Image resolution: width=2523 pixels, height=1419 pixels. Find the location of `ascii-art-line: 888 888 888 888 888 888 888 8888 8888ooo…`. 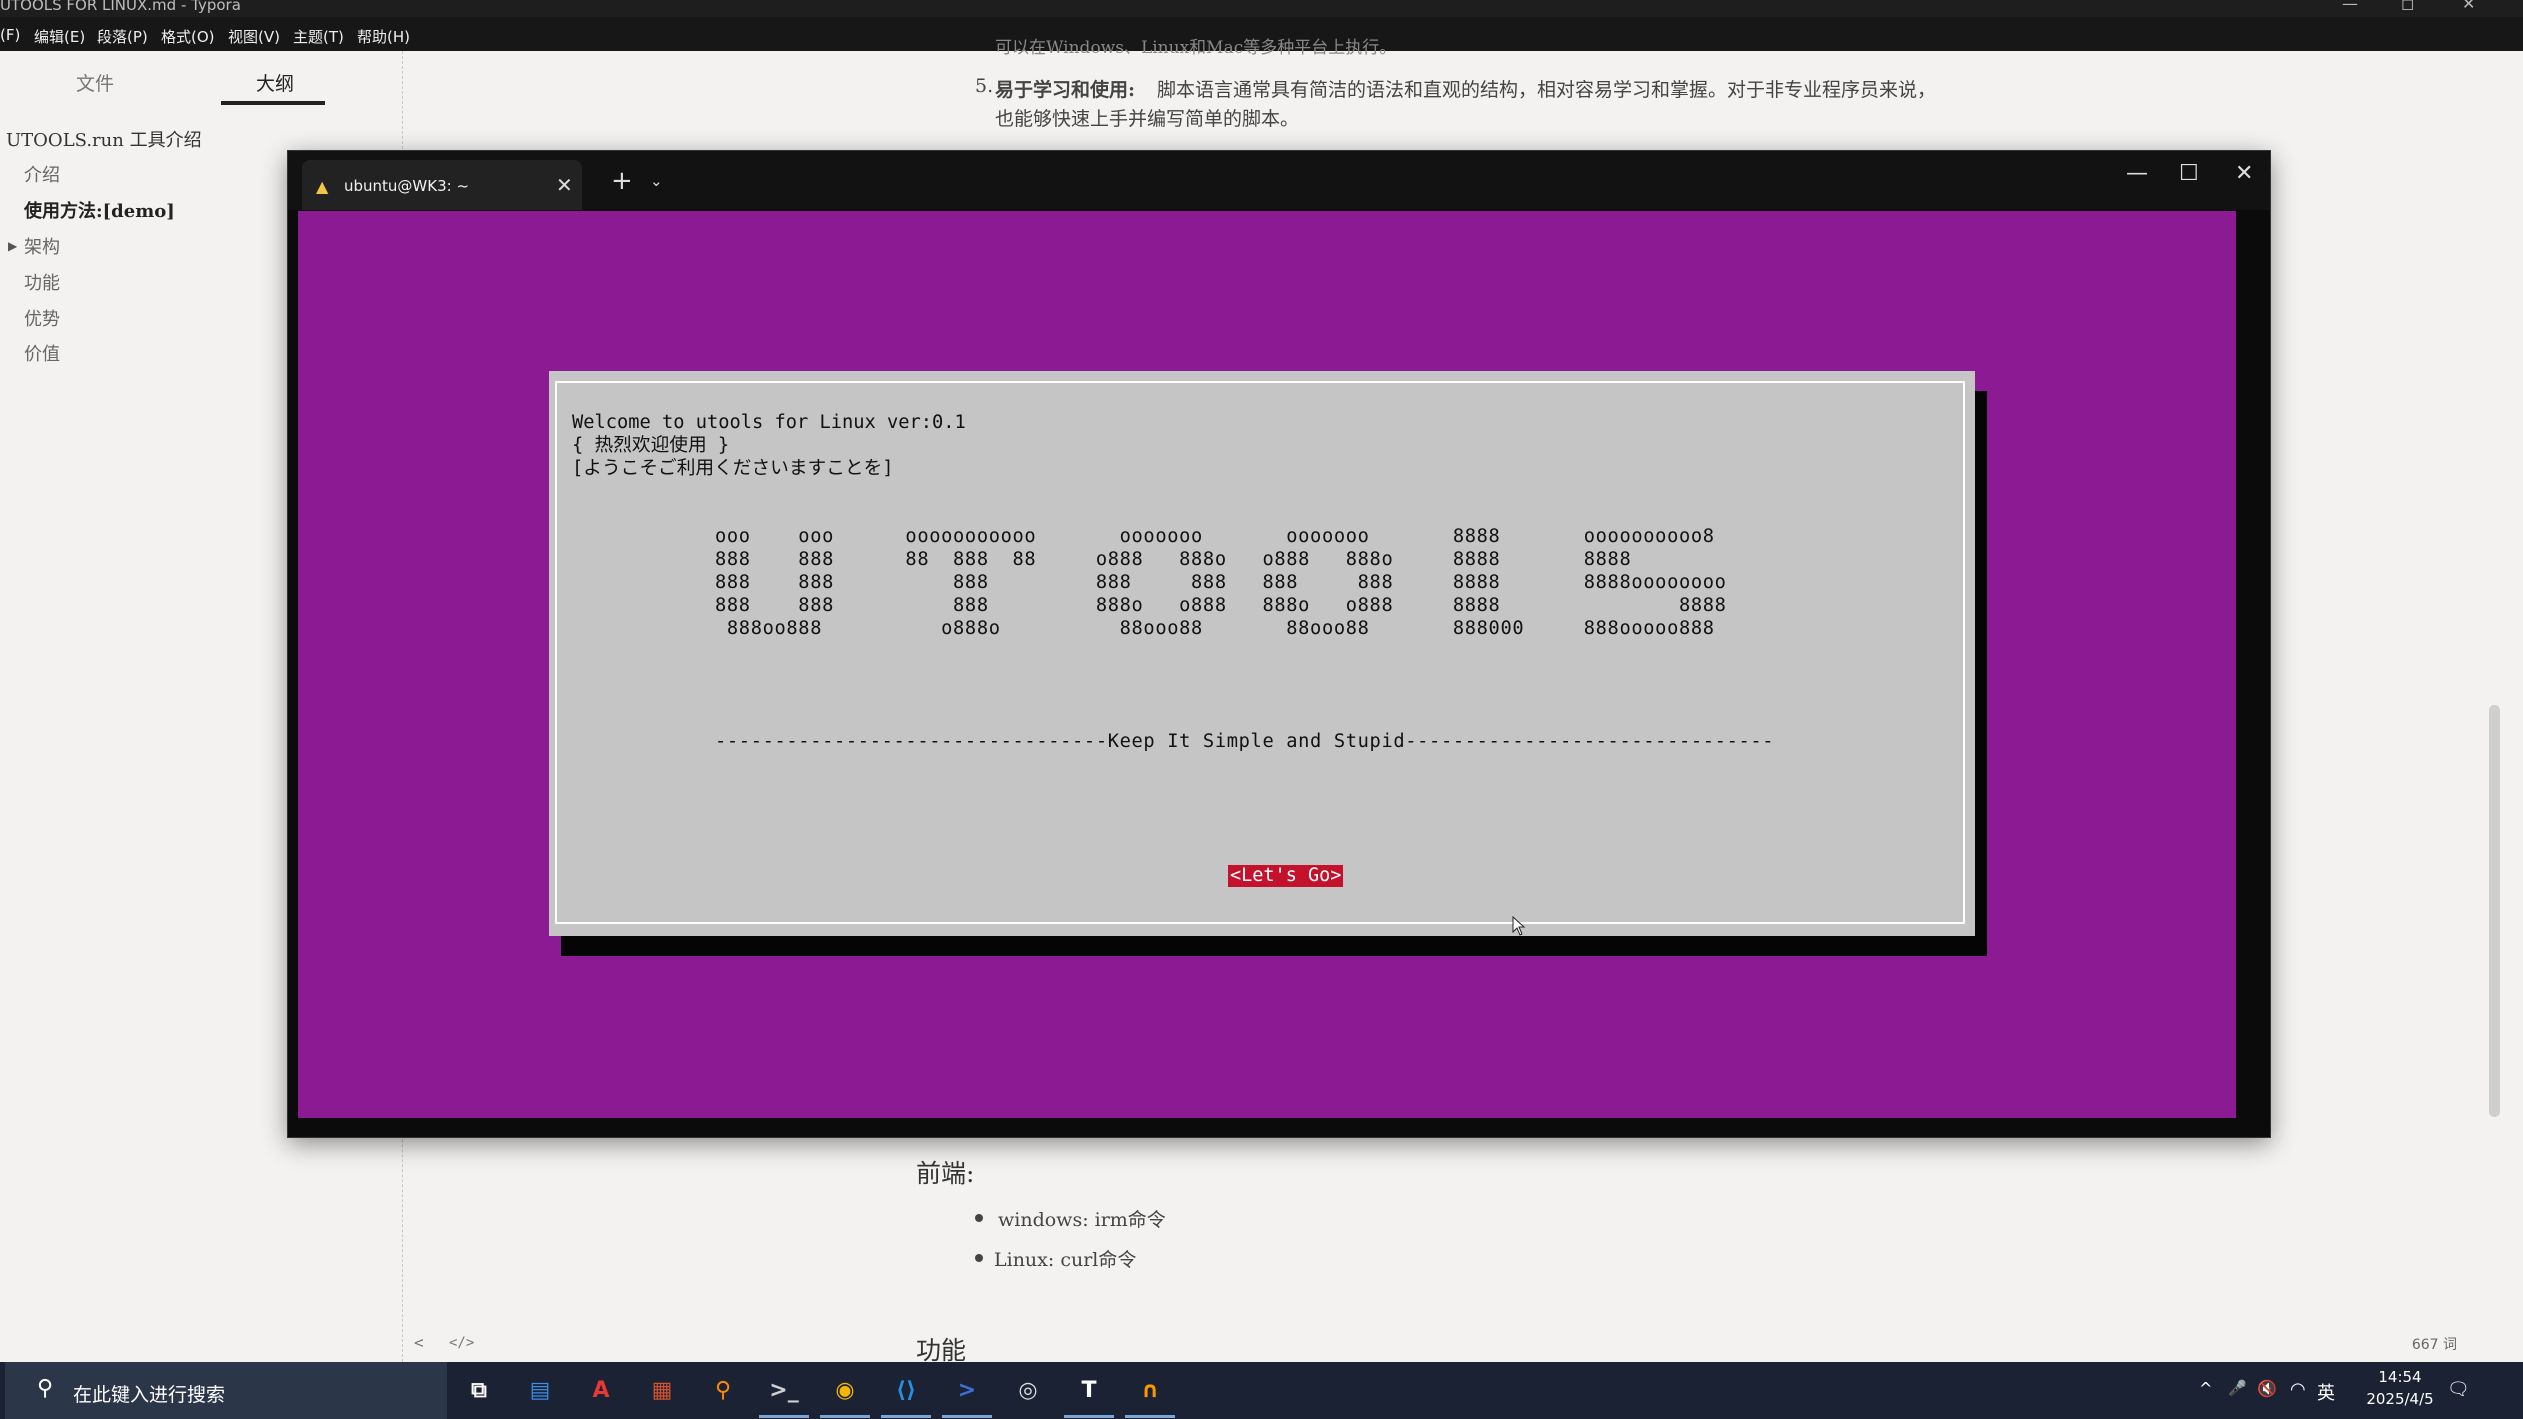

ascii-art-line: 888 888 888 888 888 888 888 8888 8888ooo… is located at coordinates (1221, 582).